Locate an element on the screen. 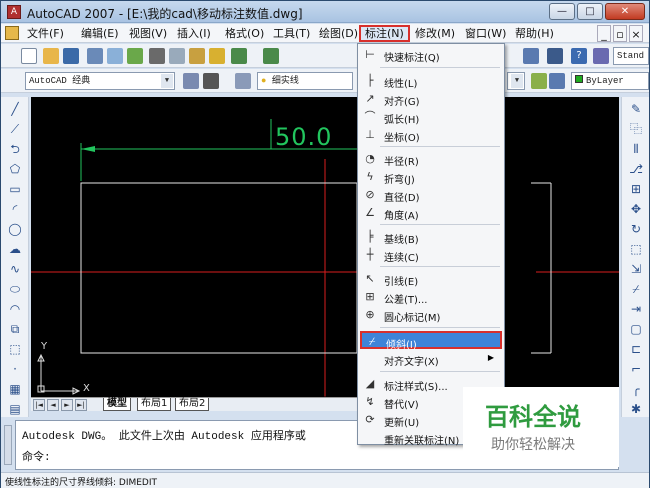 The width and height of the screenshot is (650, 488). cut-icon is located at coordinates (157, 56).